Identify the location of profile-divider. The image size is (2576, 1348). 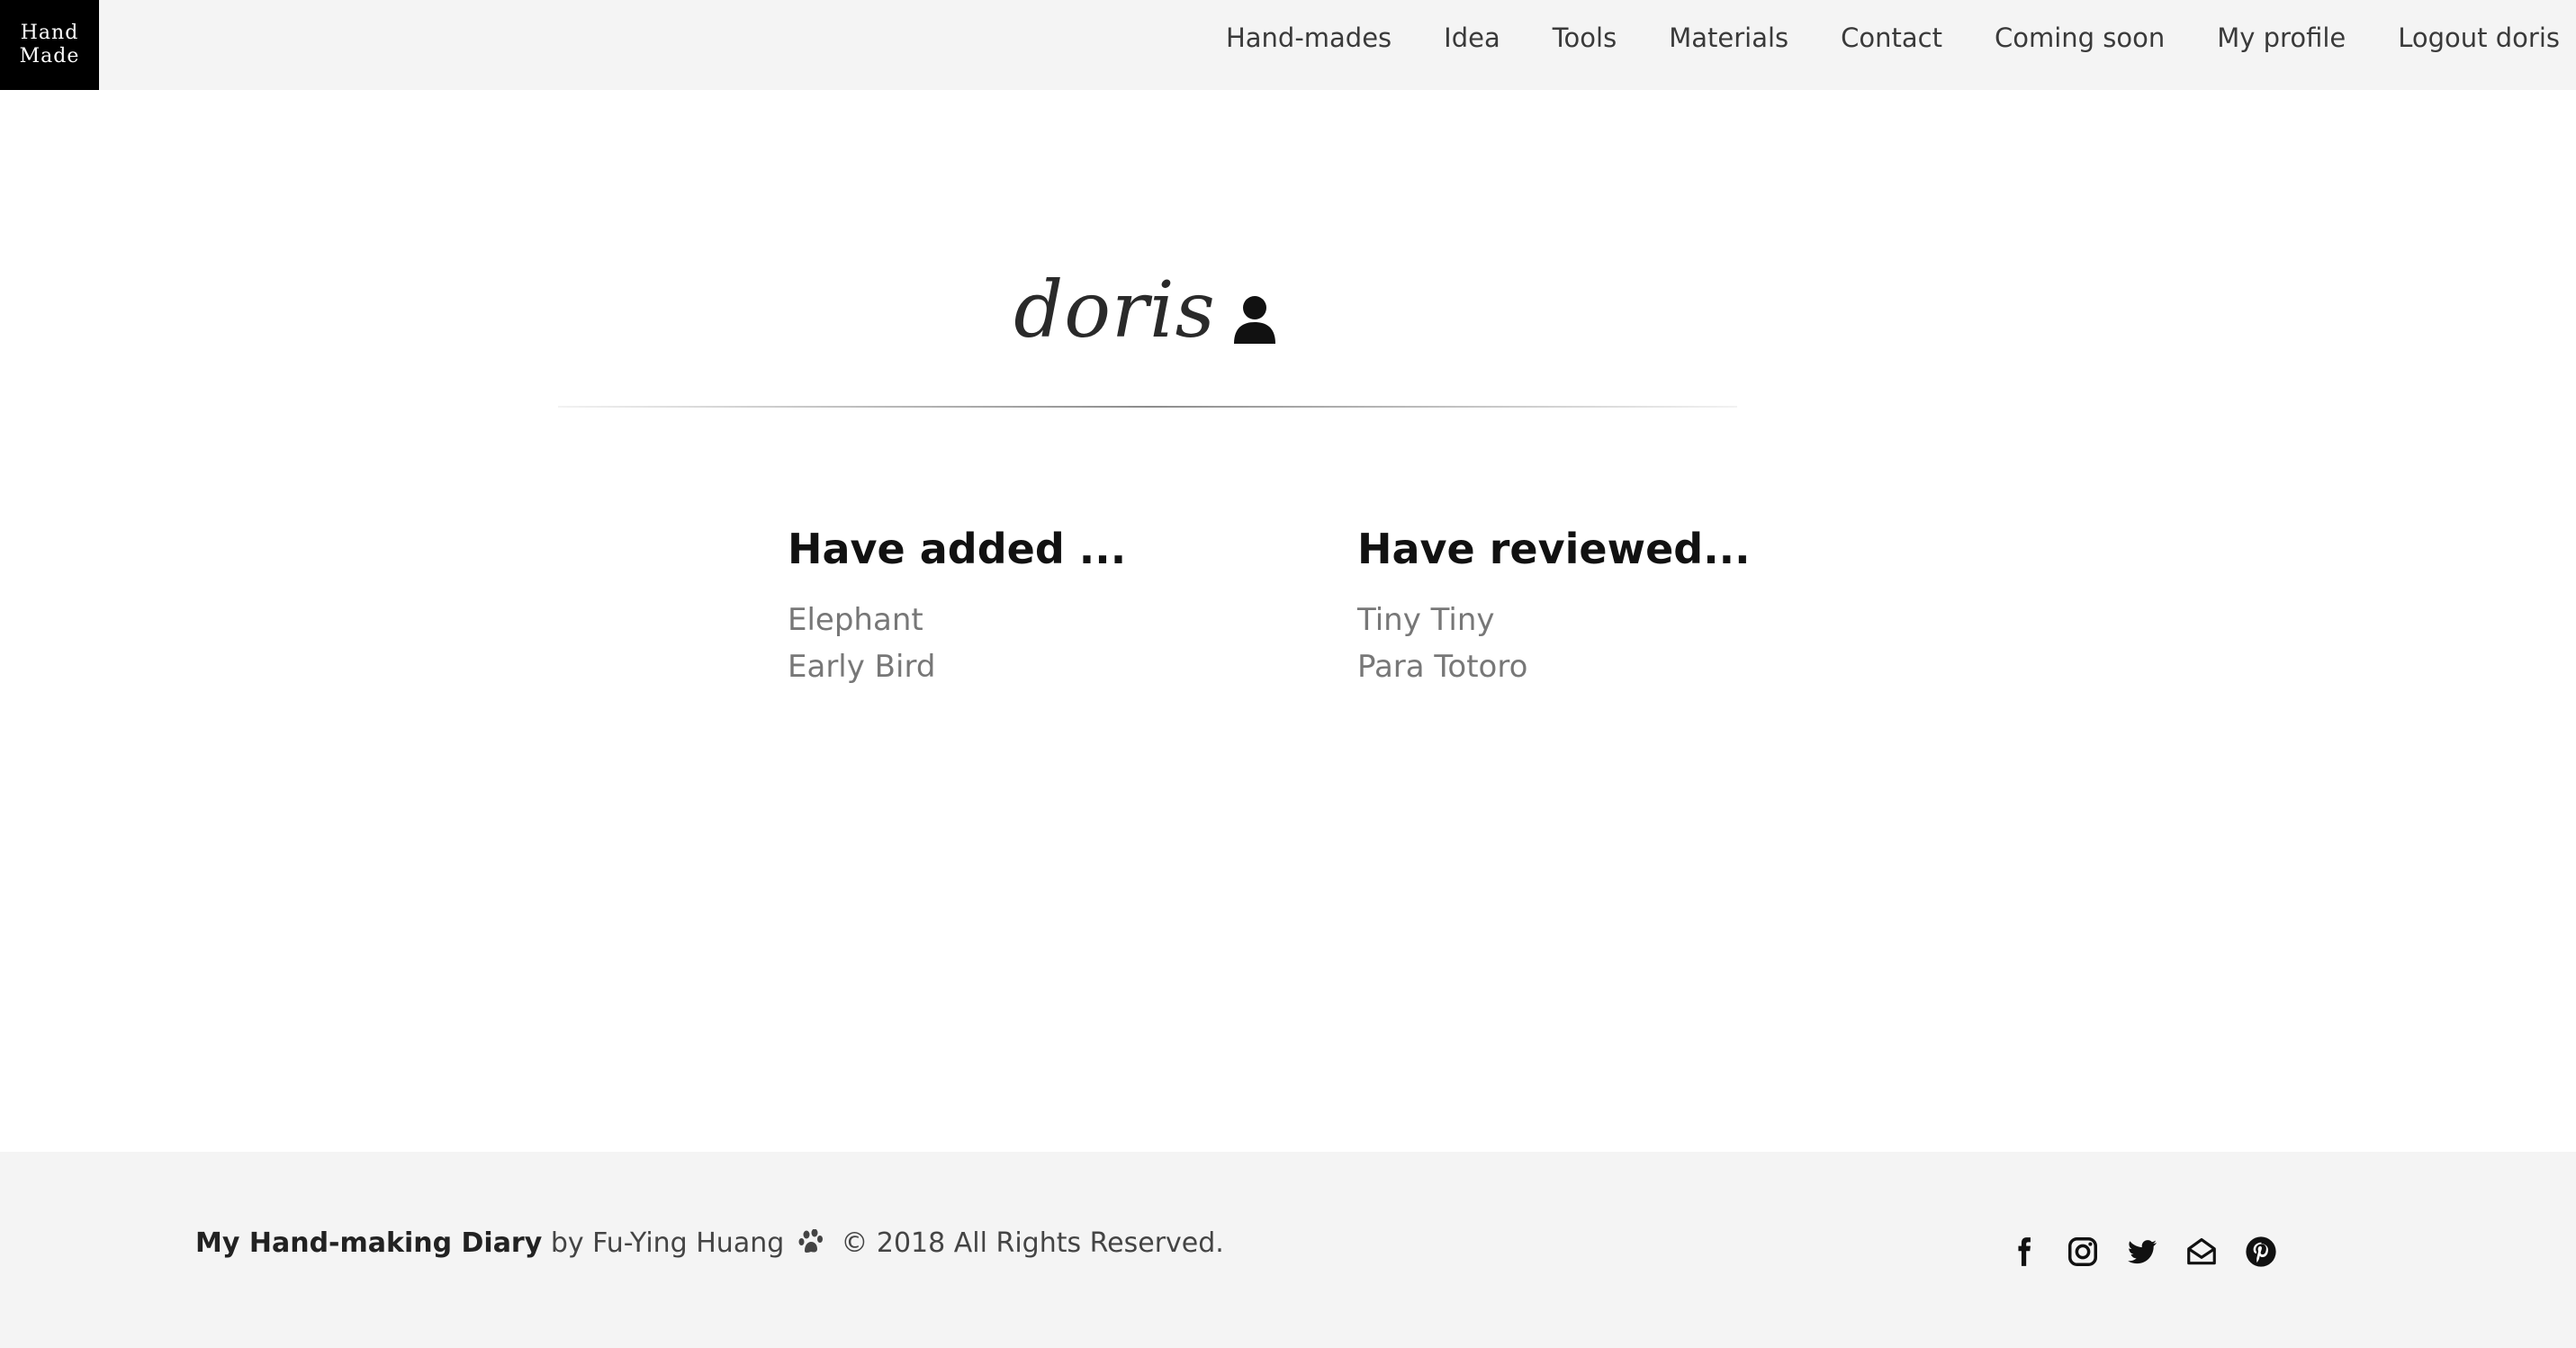
(1147, 407).